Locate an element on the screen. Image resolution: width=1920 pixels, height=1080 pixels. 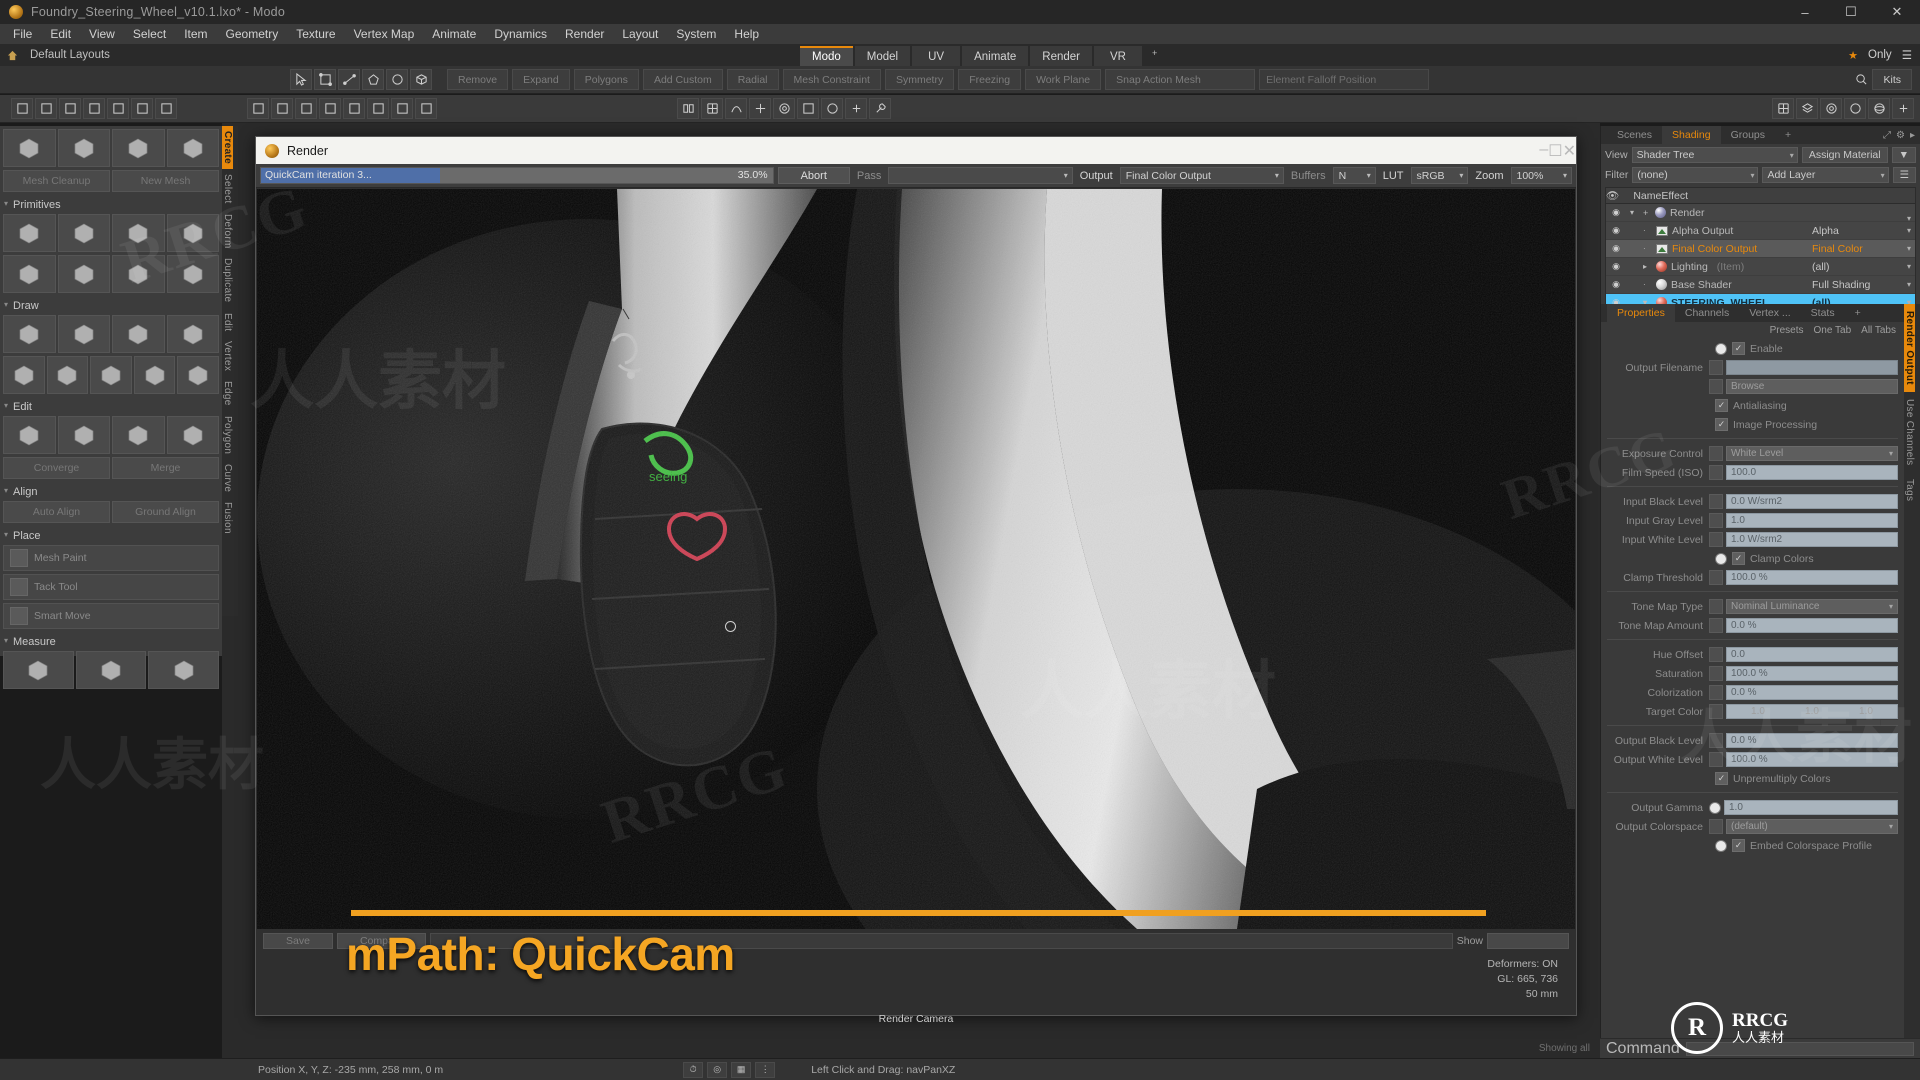
select-arrow-icon is located at coordinates (301, 79).